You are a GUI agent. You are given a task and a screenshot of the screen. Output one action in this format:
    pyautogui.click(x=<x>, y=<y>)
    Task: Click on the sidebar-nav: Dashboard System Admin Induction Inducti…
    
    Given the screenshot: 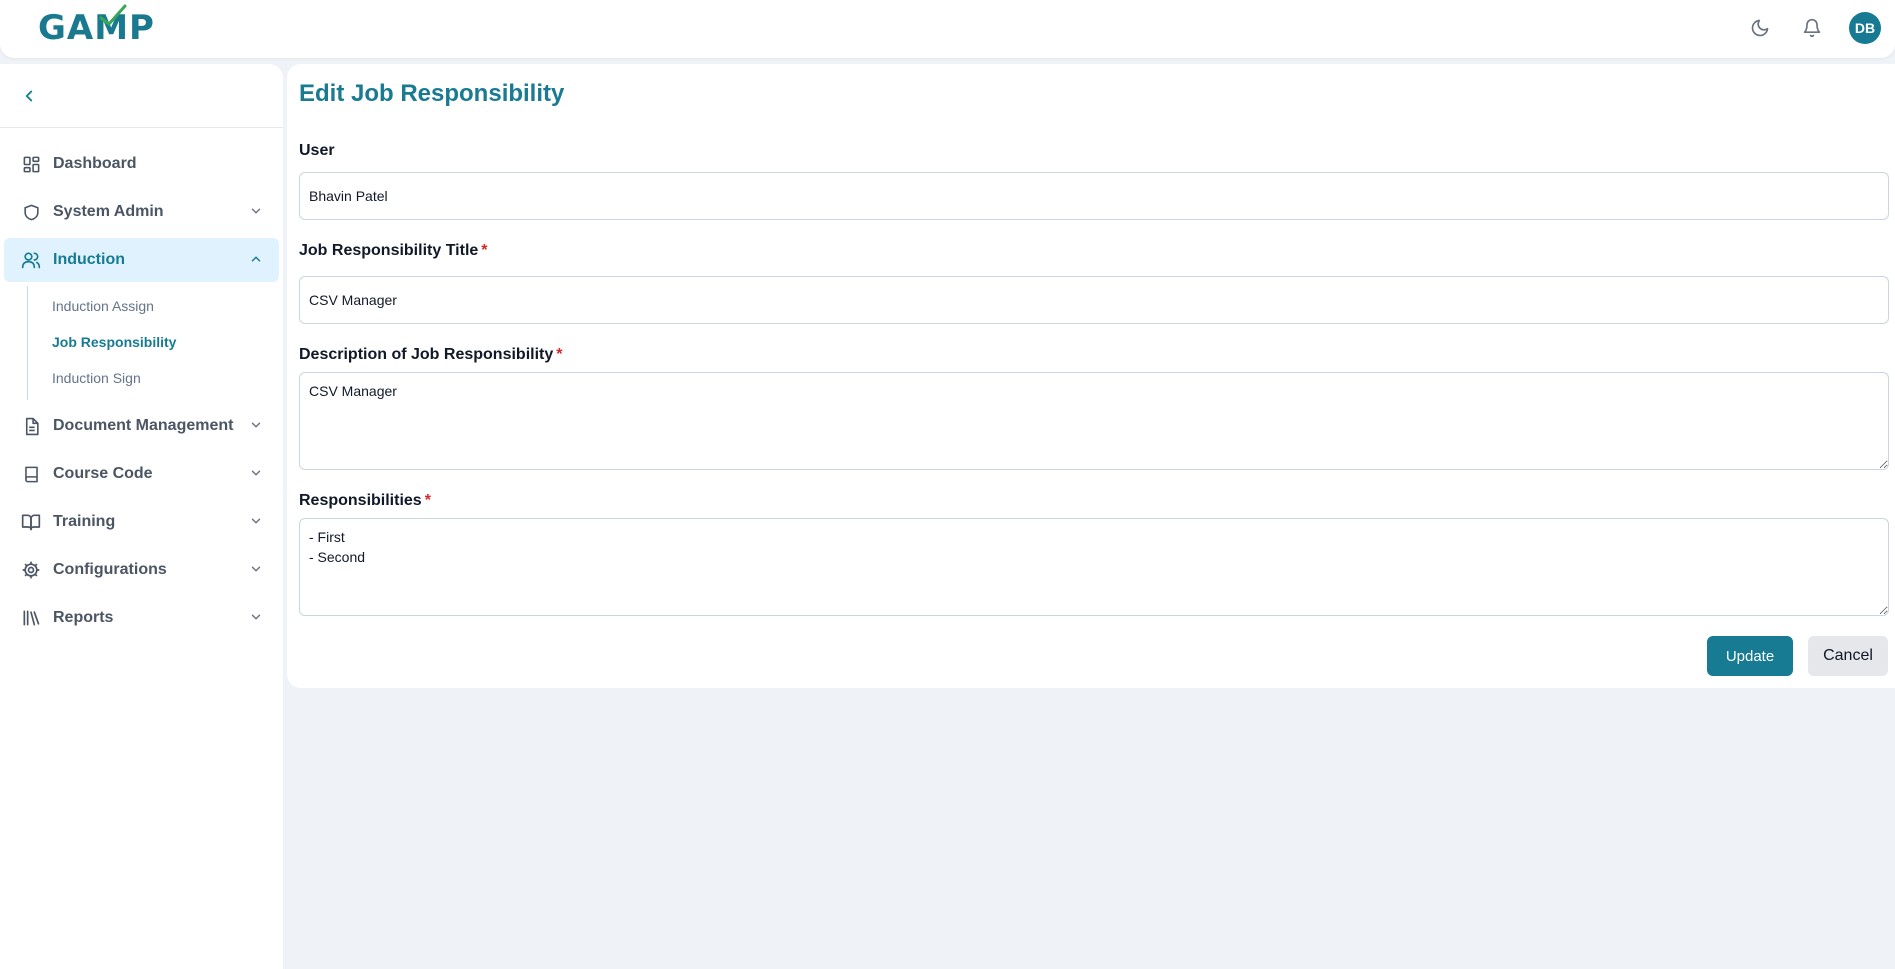 What is the action you would take?
    pyautogui.click(x=141, y=384)
    